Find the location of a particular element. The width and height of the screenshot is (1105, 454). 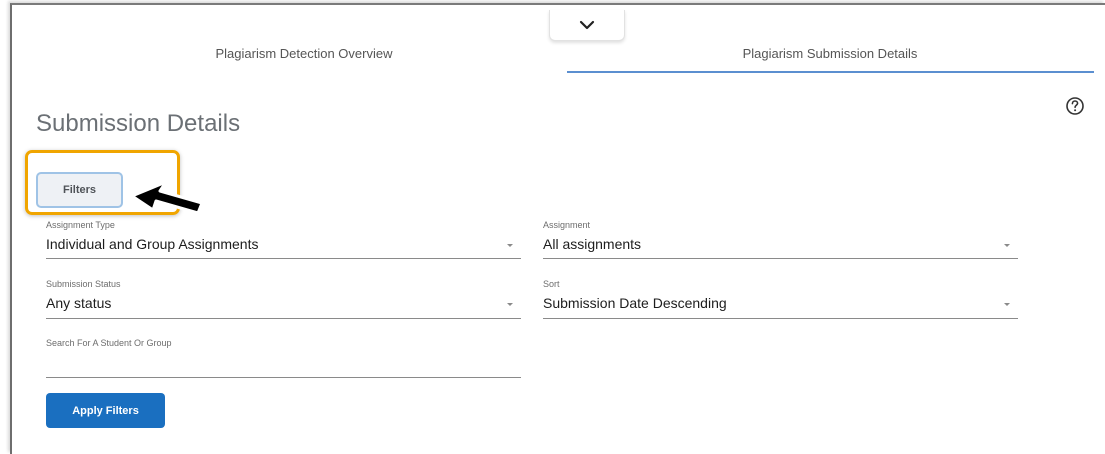

collapse-toggle is located at coordinates (587, 25).